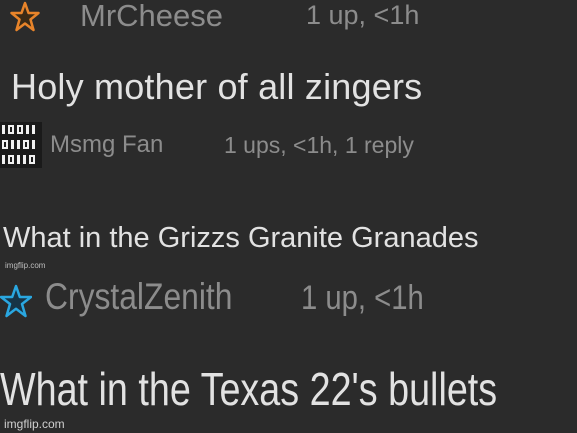 The width and height of the screenshot is (577, 433). Describe the element at coordinates (106, 145) in the screenshot. I see `comment-username: Msmg Fan` at that location.